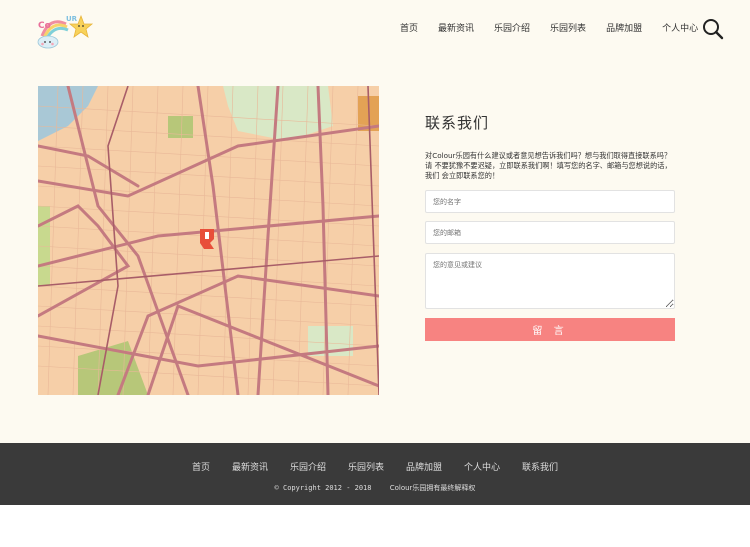 This screenshot has height=547, width=750. Describe the element at coordinates (409, 27) in the screenshot. I see `nav-home: 首页` at that location.